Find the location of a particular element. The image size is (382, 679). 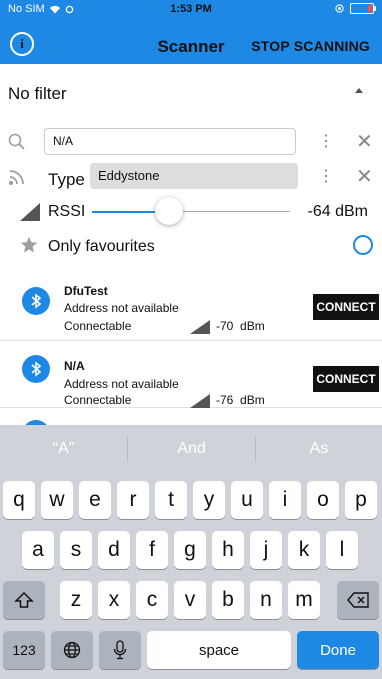

globe-icon is located at coordinates (72, 650).